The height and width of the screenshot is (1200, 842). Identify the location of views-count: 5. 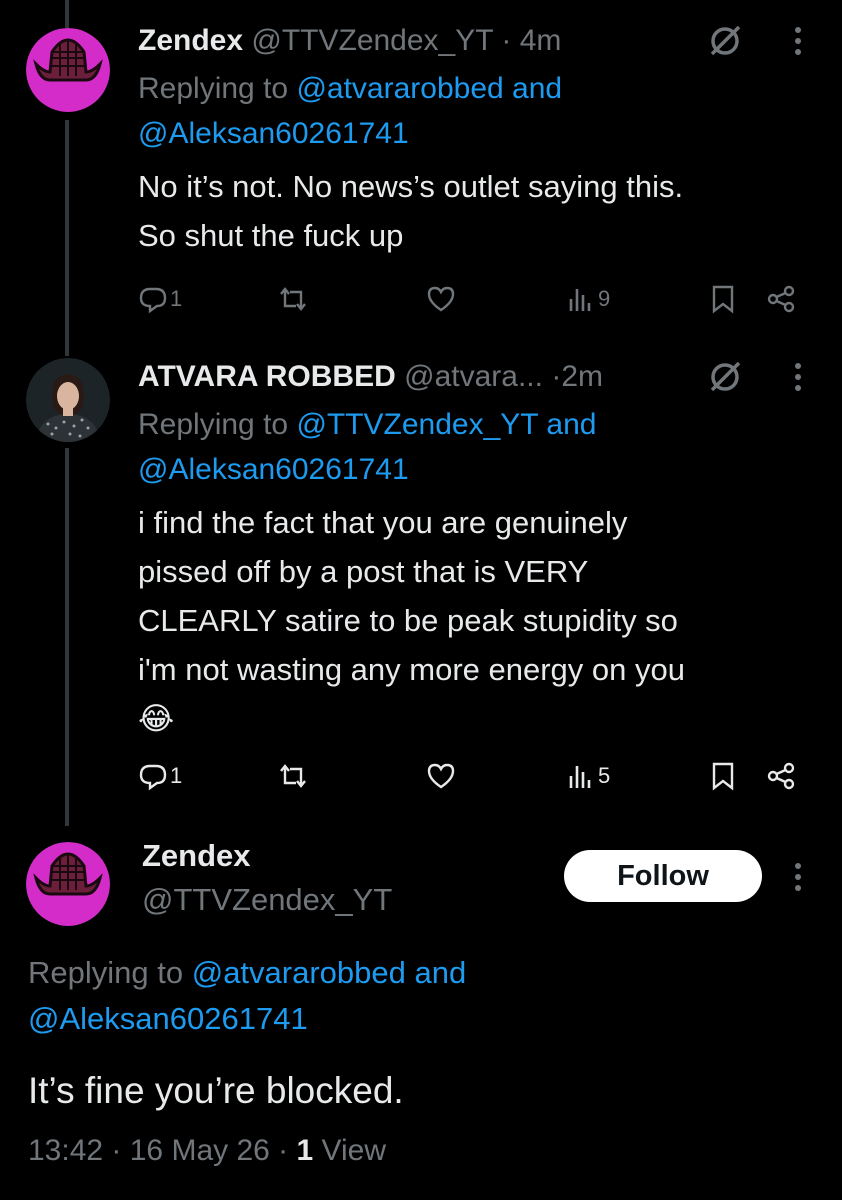
(604, 775).